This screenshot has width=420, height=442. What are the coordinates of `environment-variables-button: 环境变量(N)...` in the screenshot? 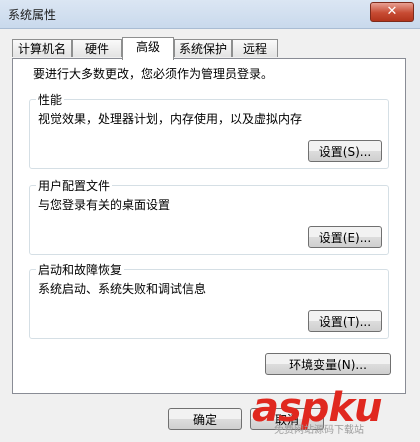 It's located at (328, 364).